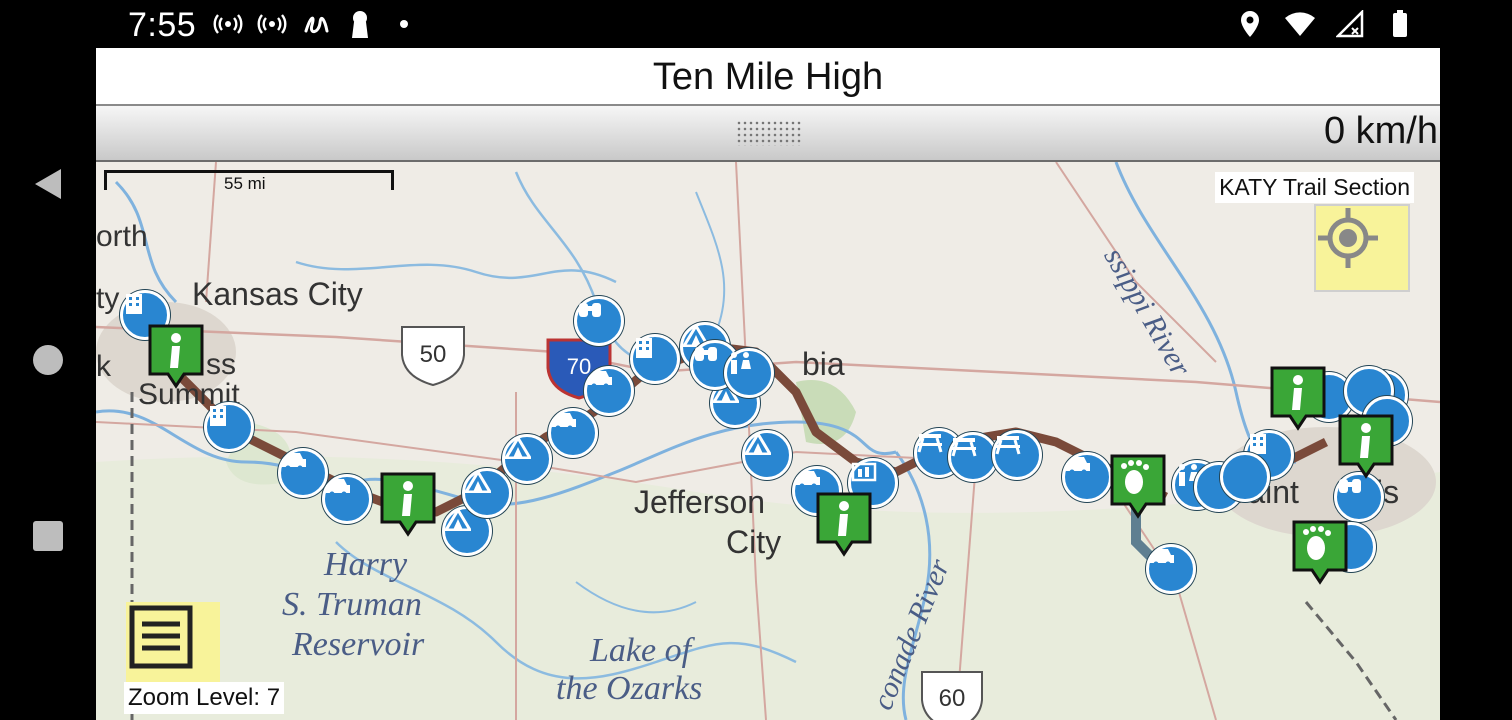 The height and width of the screenshot is (720, 1512). Describe the element at coordinates (641, 650) in the screenshot. I see `place-label-lake: Lake of` at that location.